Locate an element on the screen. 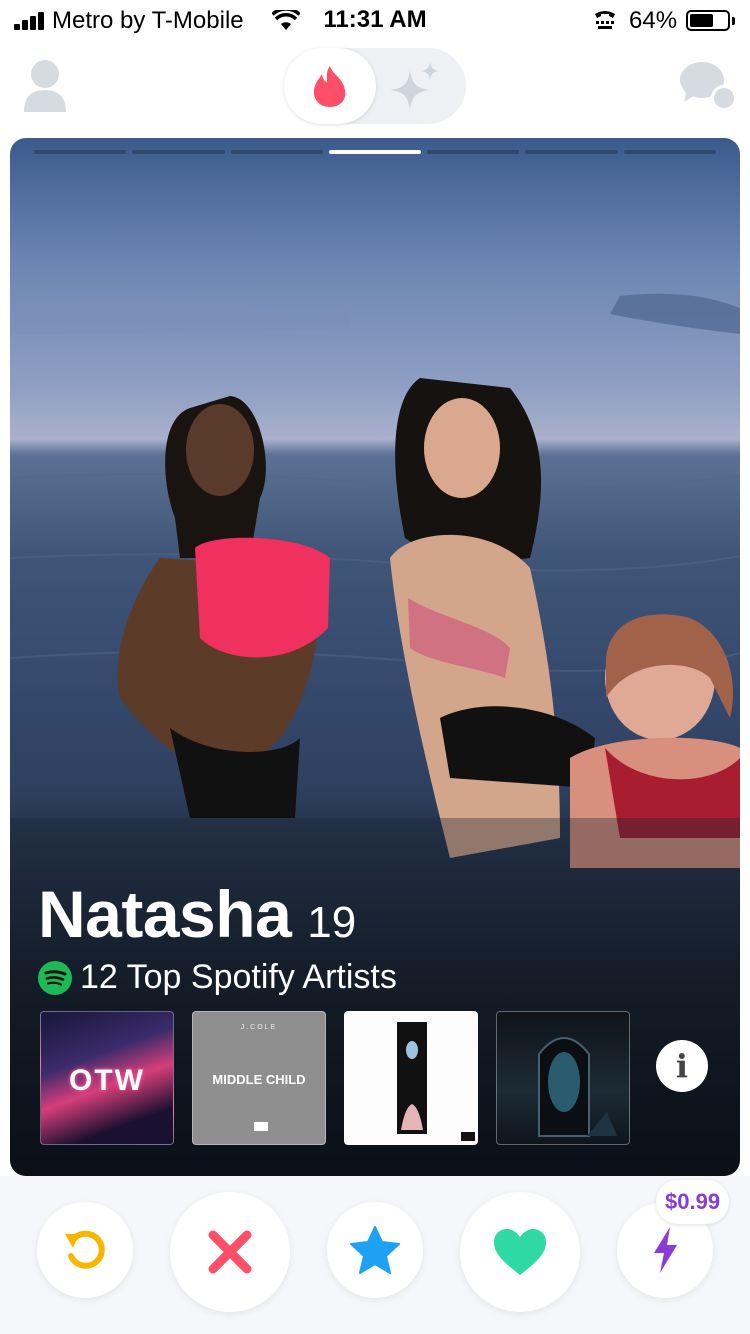  boost-price-badge: $0.99 is located at coordinates (693, 1202).